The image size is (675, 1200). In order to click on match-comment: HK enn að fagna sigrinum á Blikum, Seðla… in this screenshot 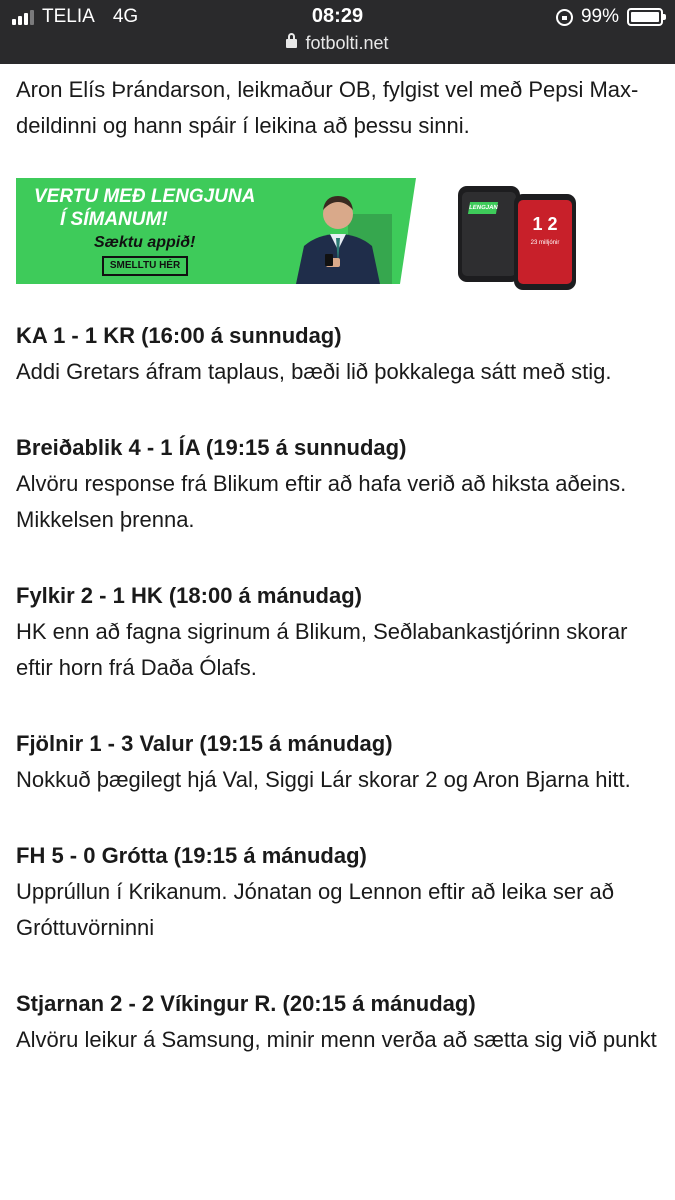, I will do `click(322, 649)`.